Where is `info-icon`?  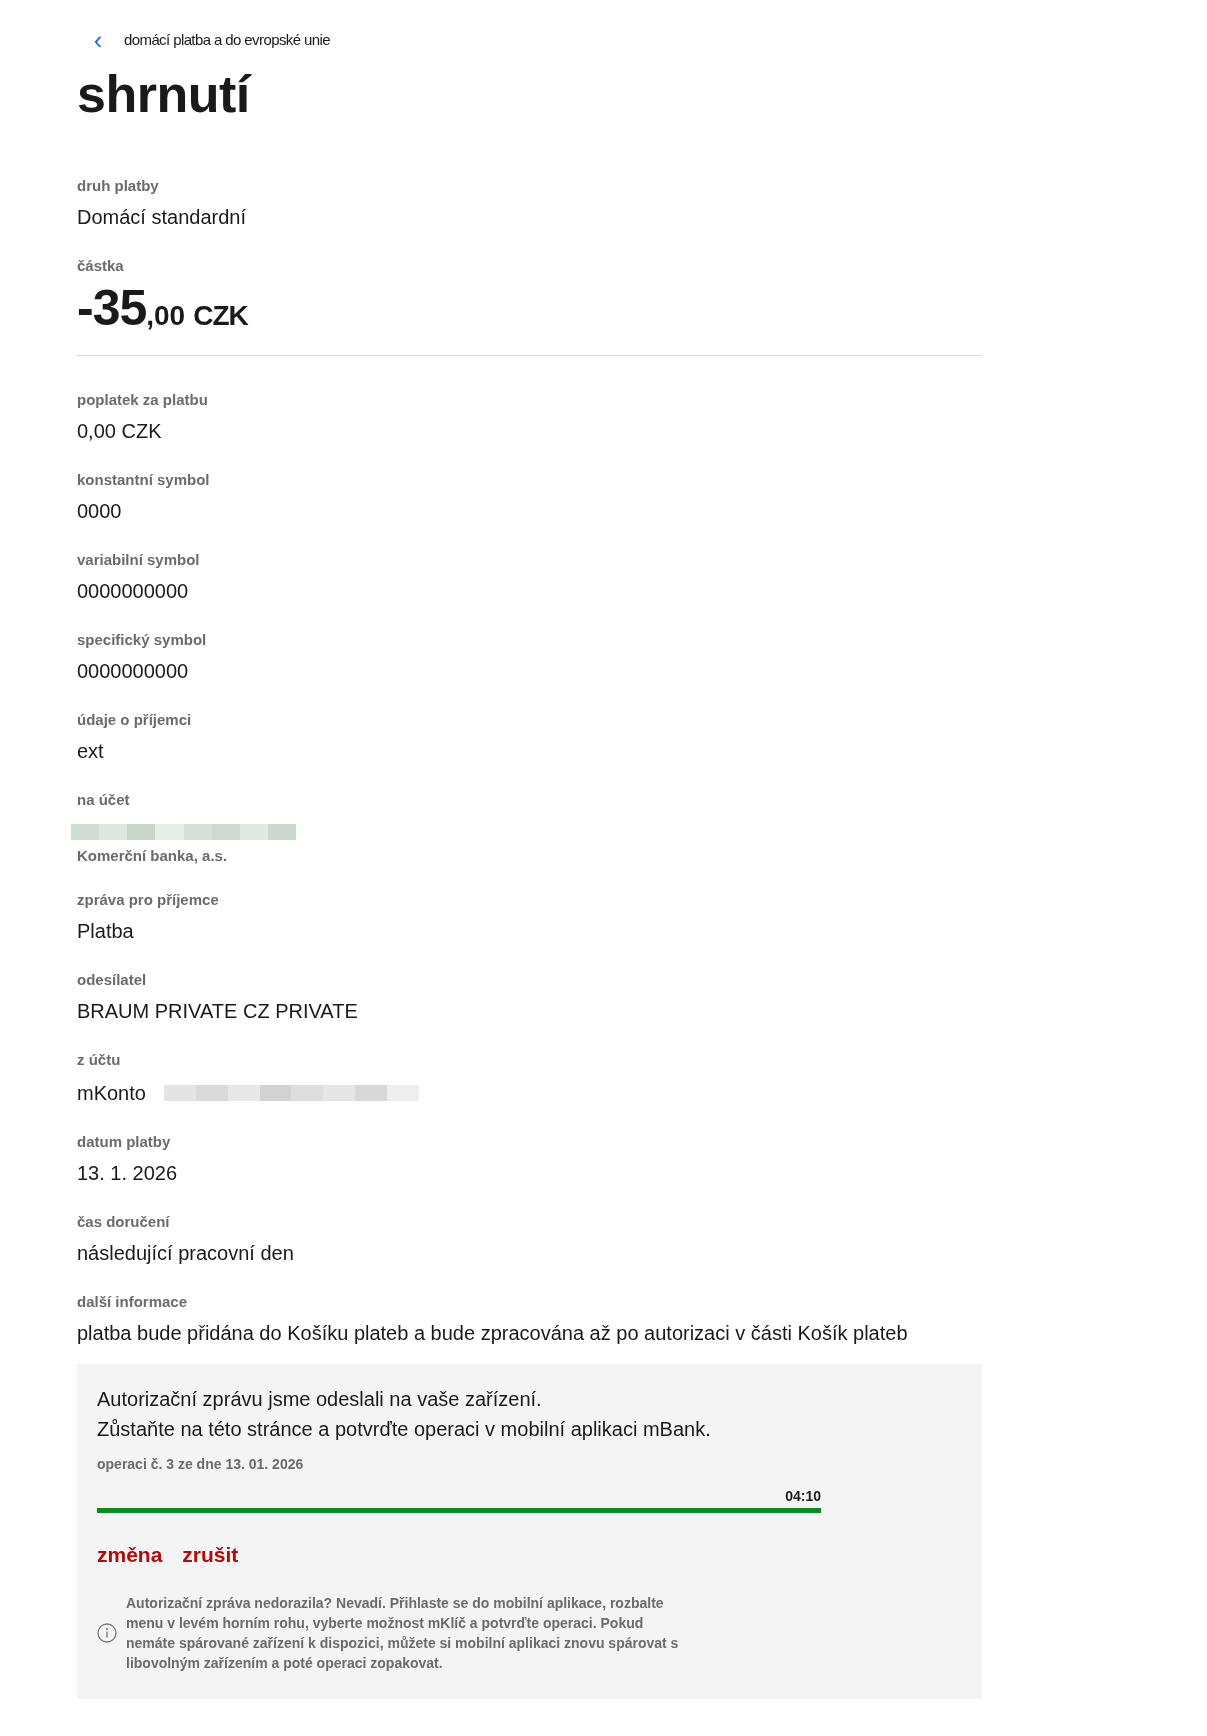
info-icon is located at coordinates (107, 1632).